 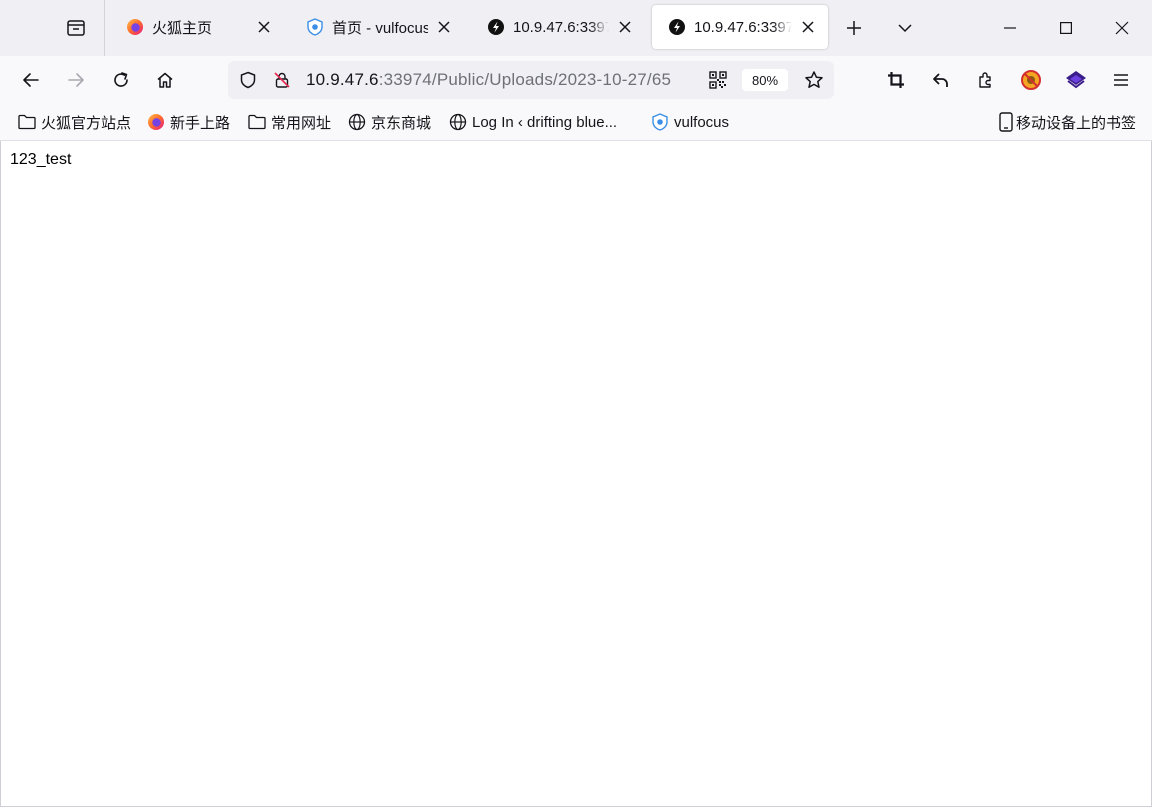 I want to click on close-window-button, so click(x=1122, y=28).